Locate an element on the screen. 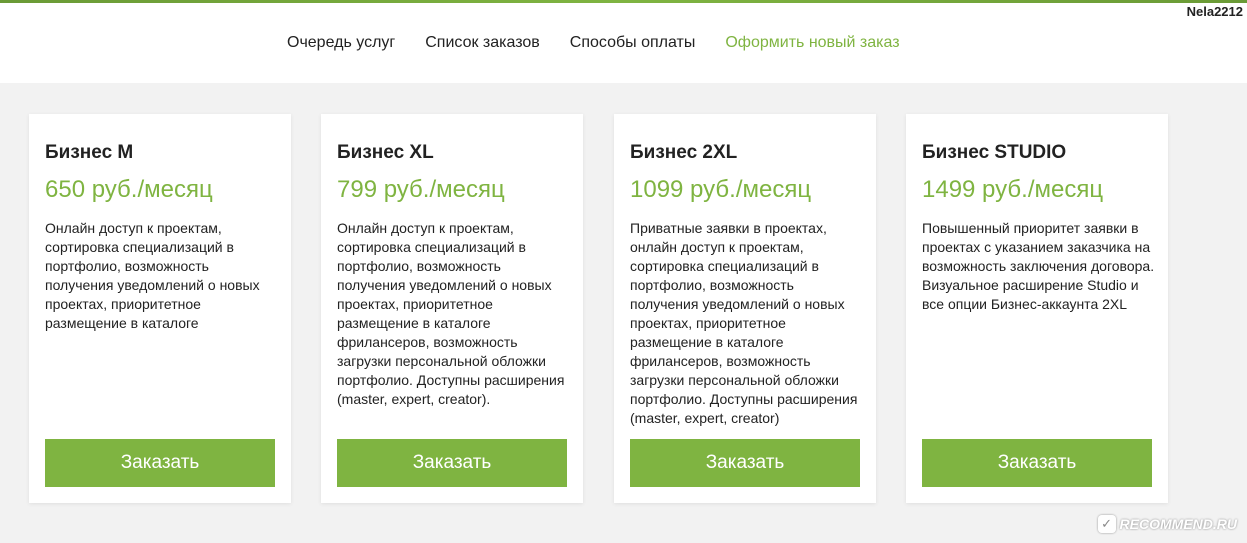 The width and height of the screenshot is (1247, 543). watermark: ✓ RECOMMEND.RU is located at coordinates (1167, 524).